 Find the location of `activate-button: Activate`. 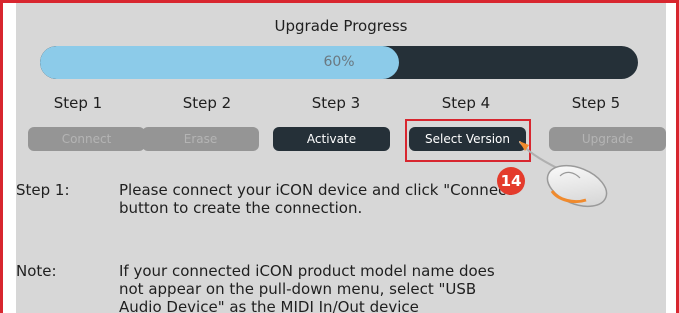

activate-button: Activate is located at coordinates (331, 139).